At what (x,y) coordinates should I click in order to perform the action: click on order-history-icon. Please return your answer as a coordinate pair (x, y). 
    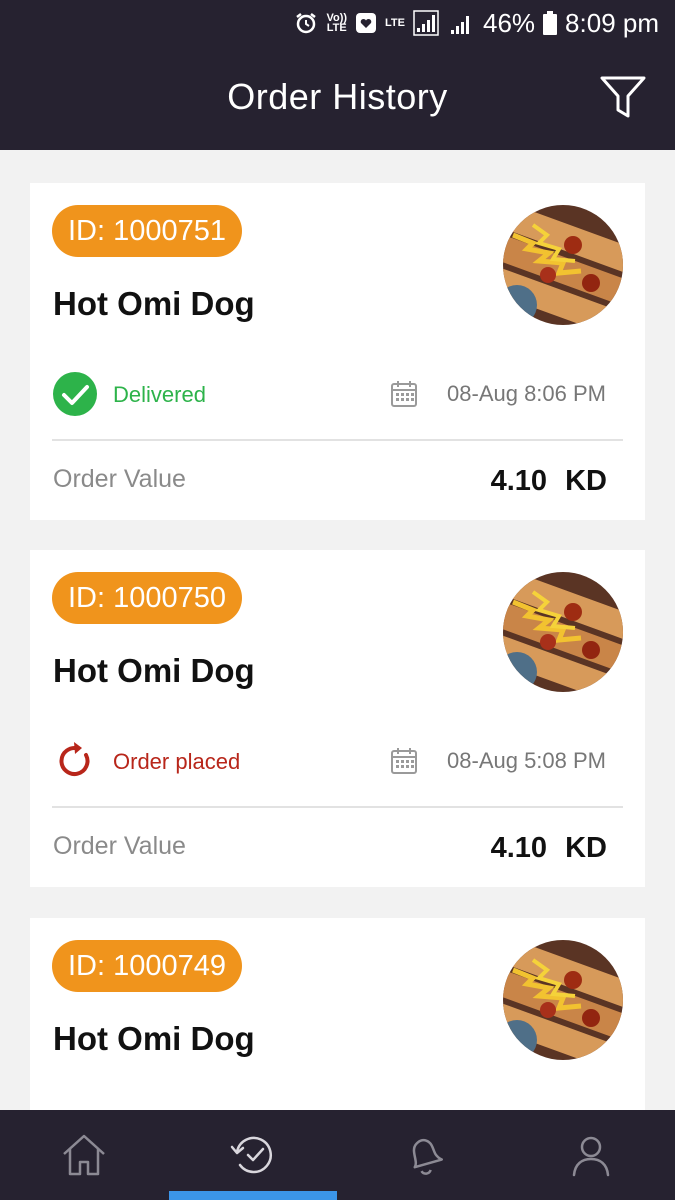
    Looking at the image, I should click on (251, 1155).